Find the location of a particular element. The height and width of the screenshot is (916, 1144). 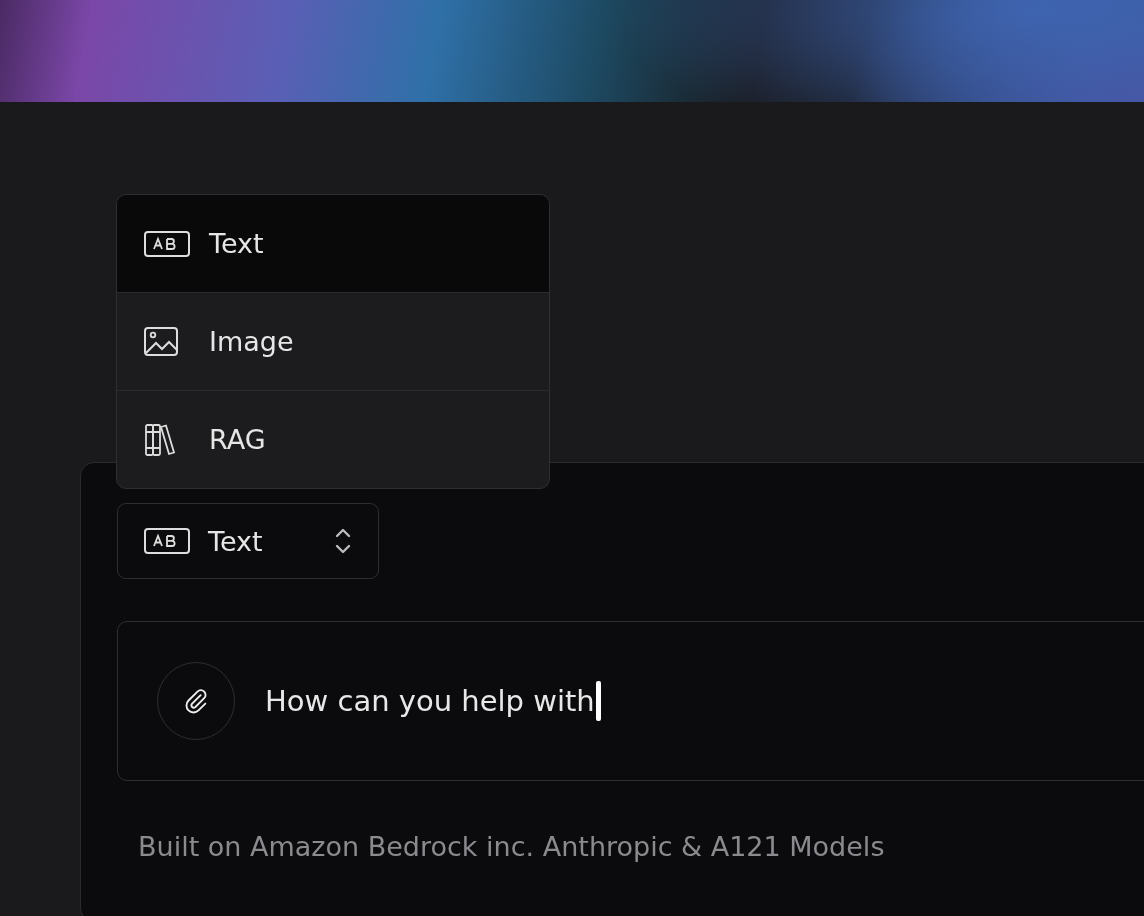

message-input: How can you help with is located at coordinates (430, 701).